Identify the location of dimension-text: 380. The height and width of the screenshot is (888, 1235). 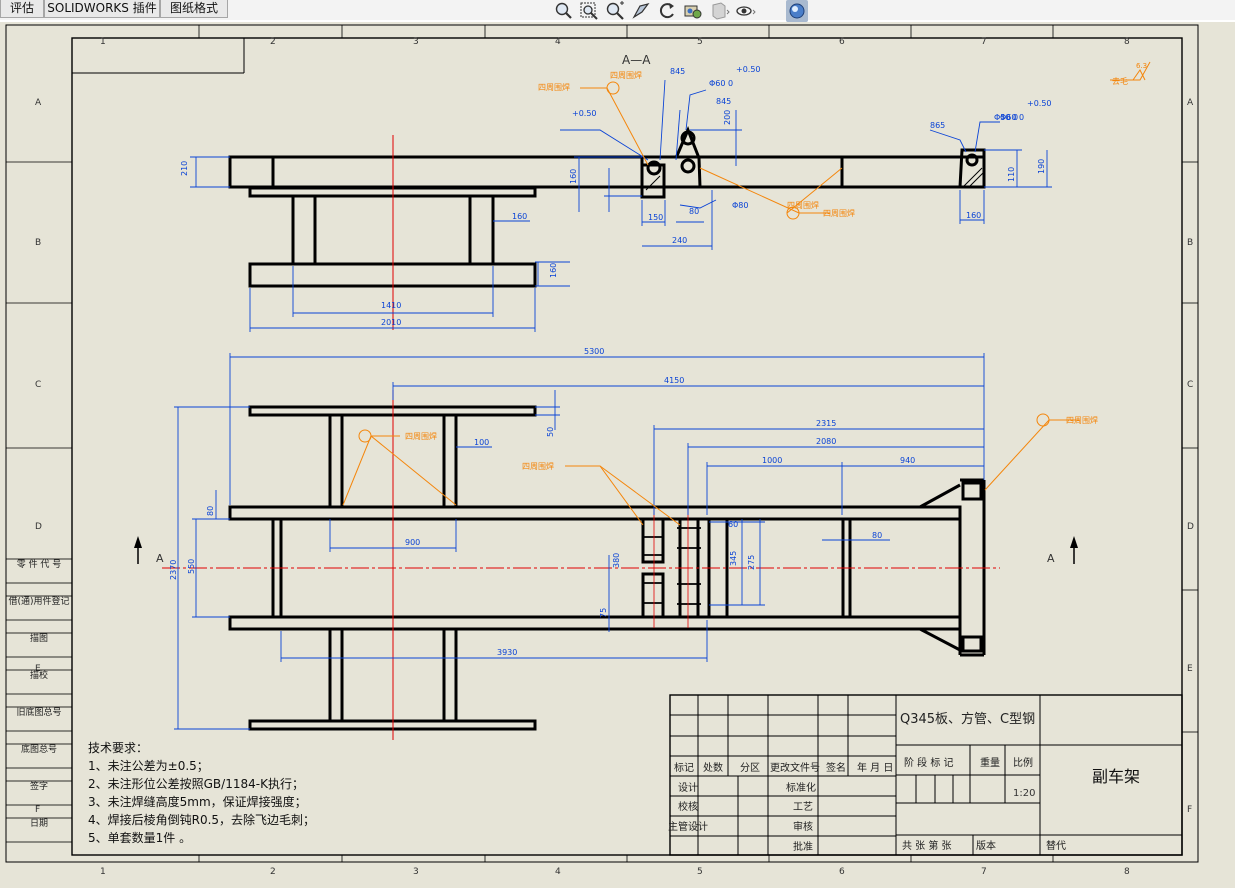
(616, 560).